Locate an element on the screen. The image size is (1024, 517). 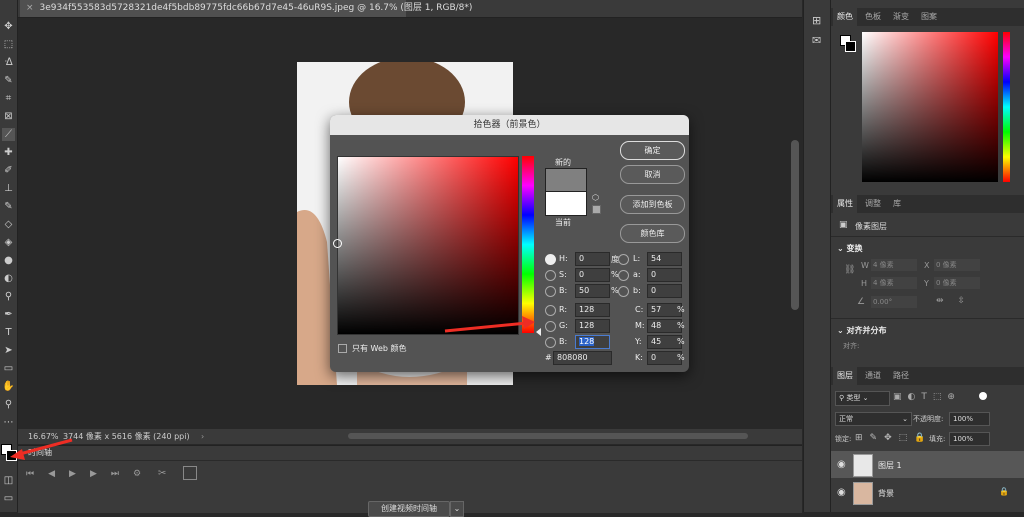
g-radio is located at coordinates (550, 326).